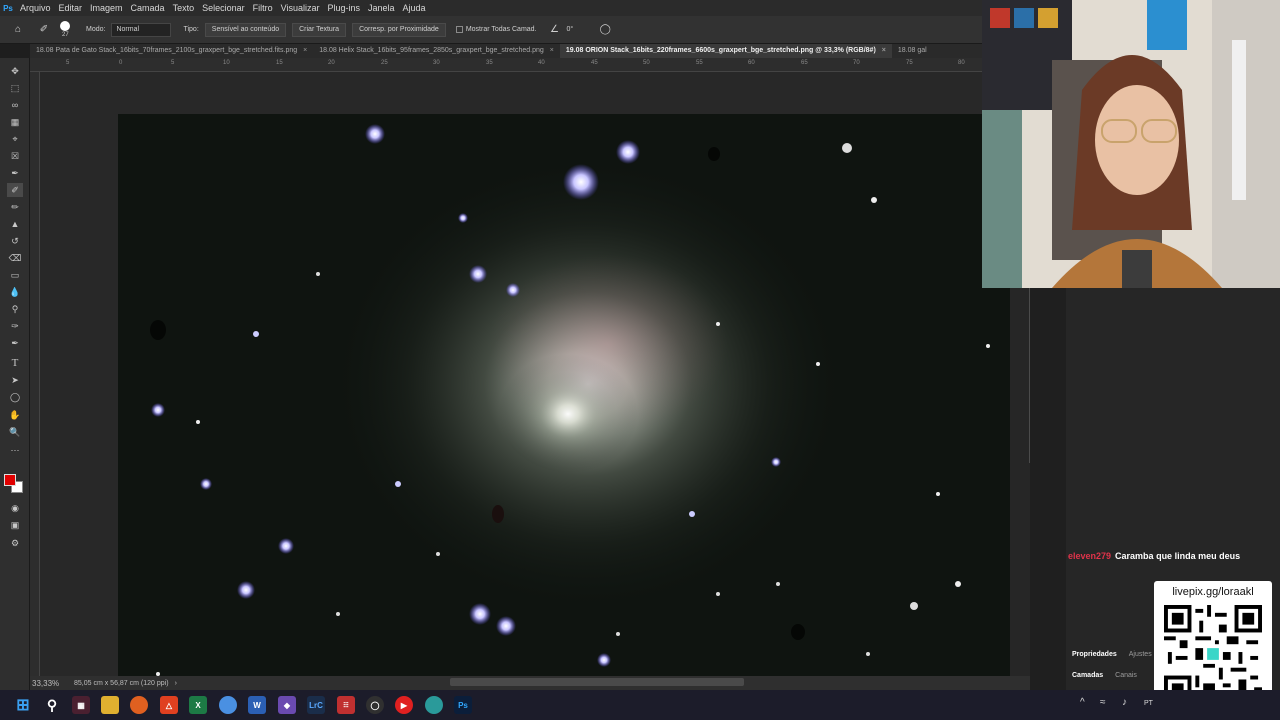 Image resolution: width=1280 pixels, height=720 pixels. What do you see at coordinates (223, 8) in the screenshot?
I see `menu-selecionar: Selecionar` at bounding box center [223, 8].